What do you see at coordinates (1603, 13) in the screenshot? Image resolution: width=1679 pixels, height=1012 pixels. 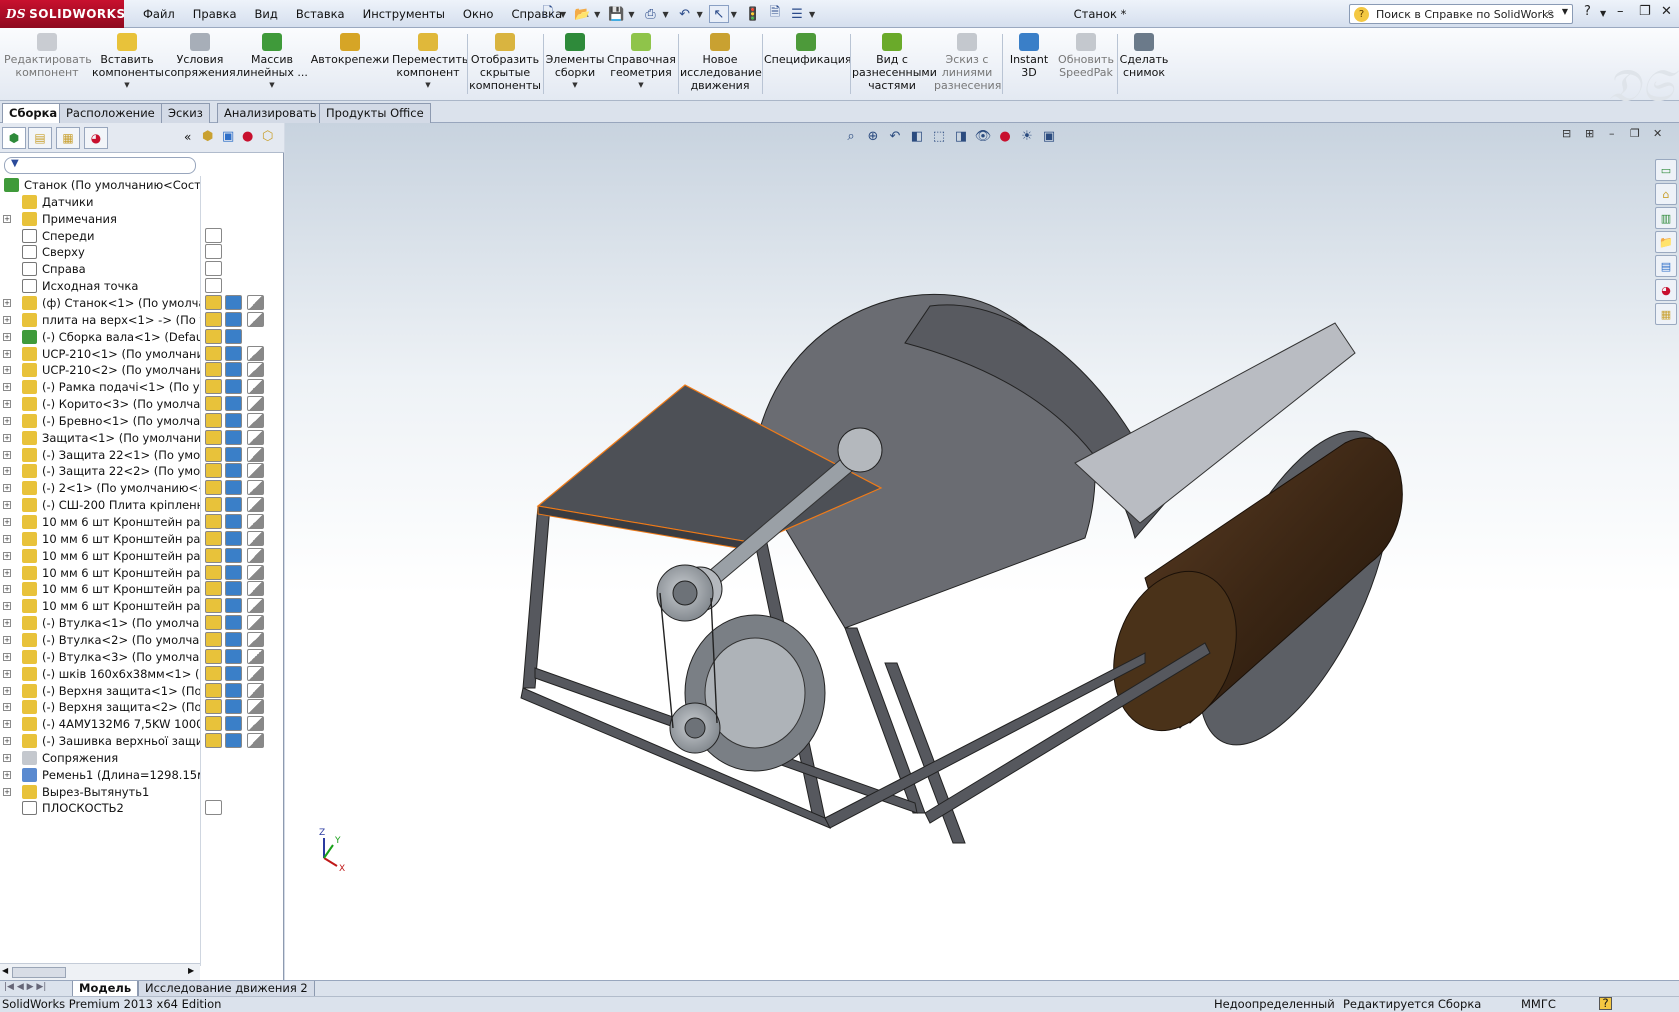 I see `help-dropdown-icon: ▼` at bounding box center [1603, 13].